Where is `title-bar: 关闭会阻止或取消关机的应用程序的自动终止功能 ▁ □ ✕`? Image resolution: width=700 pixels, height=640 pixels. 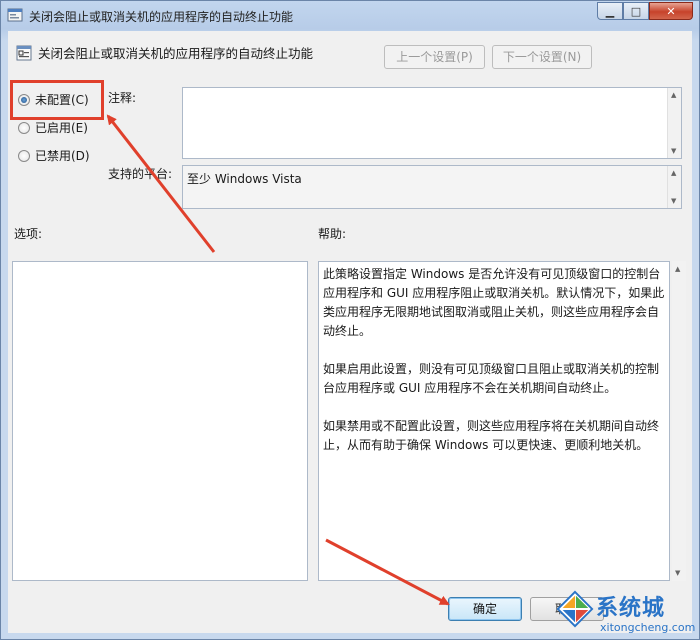
title-bar: 关闭会阻止或取消关机的应用程序的自动终止功能 ▁ □ ✕ is located at coordinates (350, 15).